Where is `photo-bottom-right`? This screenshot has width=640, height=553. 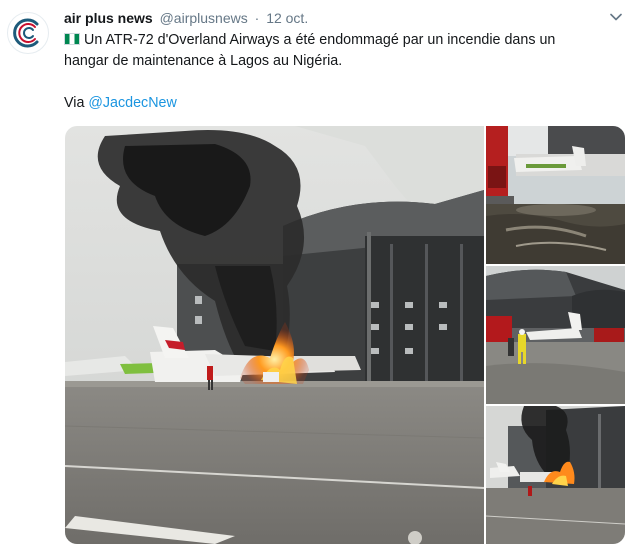 photo-bottom-right is located at coordinates (555, 475).